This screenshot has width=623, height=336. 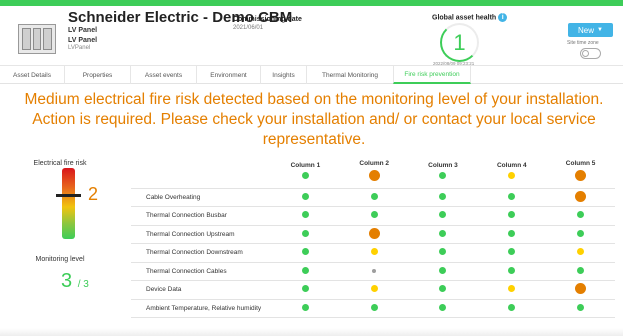 What do you see at coordinates (374, 171) in the screenshot?
I see `column-header: Column 2` at bounding box center [374, 171].